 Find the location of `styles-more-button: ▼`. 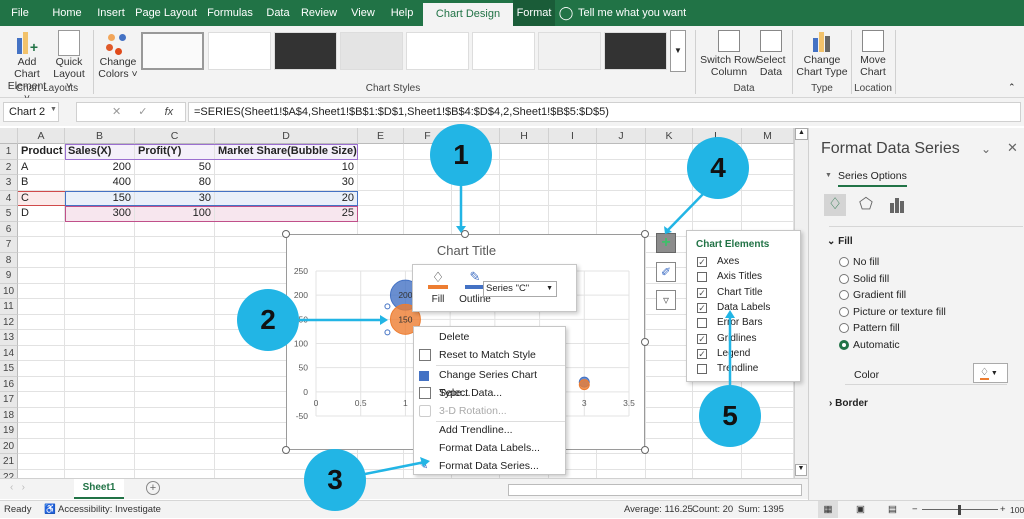

styles-more-button: ▼ is located at coordinates (678, 51).